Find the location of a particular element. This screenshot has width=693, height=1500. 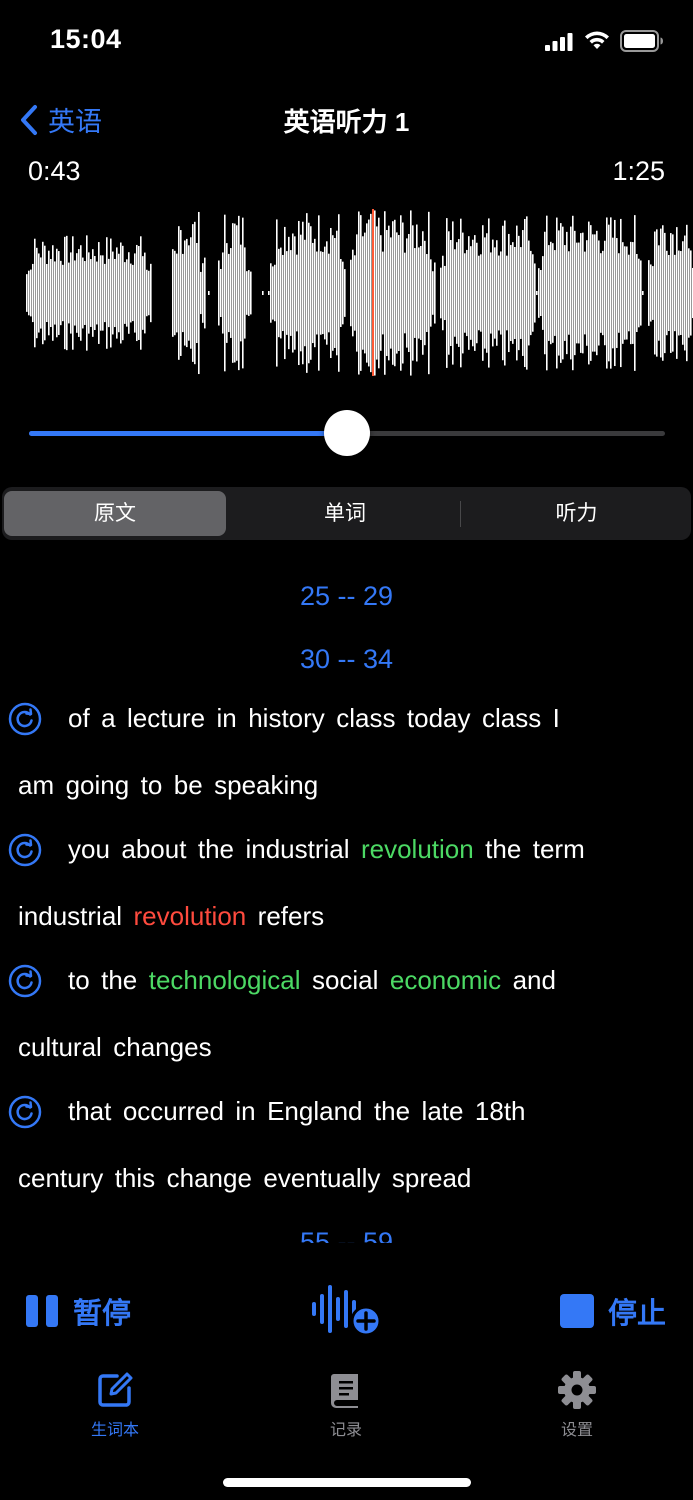

transcript-word: term is located at coordinates (559, 849).